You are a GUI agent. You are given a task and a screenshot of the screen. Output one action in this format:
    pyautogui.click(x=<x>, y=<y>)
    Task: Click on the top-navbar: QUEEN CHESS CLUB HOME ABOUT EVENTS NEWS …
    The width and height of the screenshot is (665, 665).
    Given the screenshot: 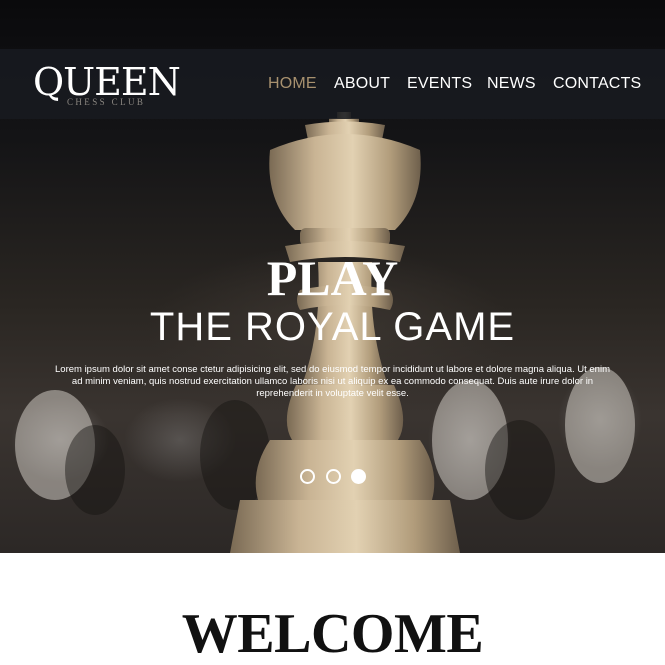 What is the action you would take?
    pyautogui.click(x=332, y=84)
    